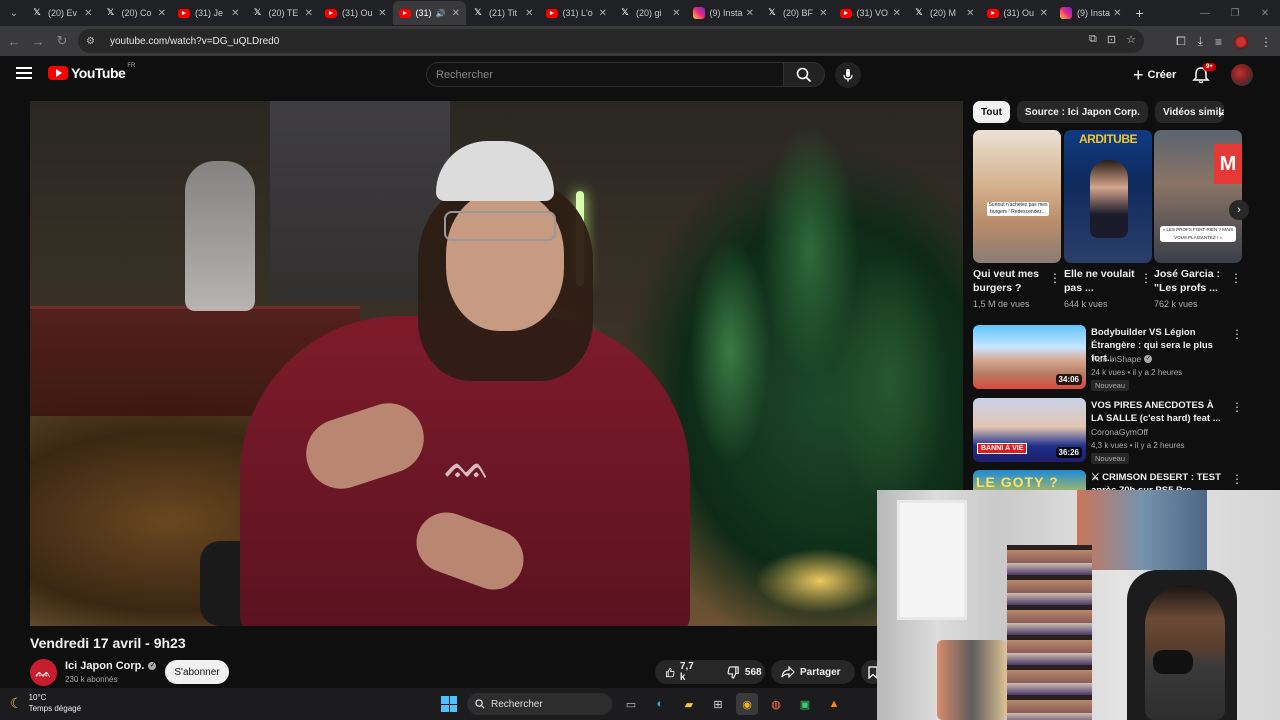 The image size is (1280, 720). What do you see at coordinates (283, 13) in the screenshot?
I see `browser-tab: 𝕏 (20) TE ✕` at bounding box center [283, 13].